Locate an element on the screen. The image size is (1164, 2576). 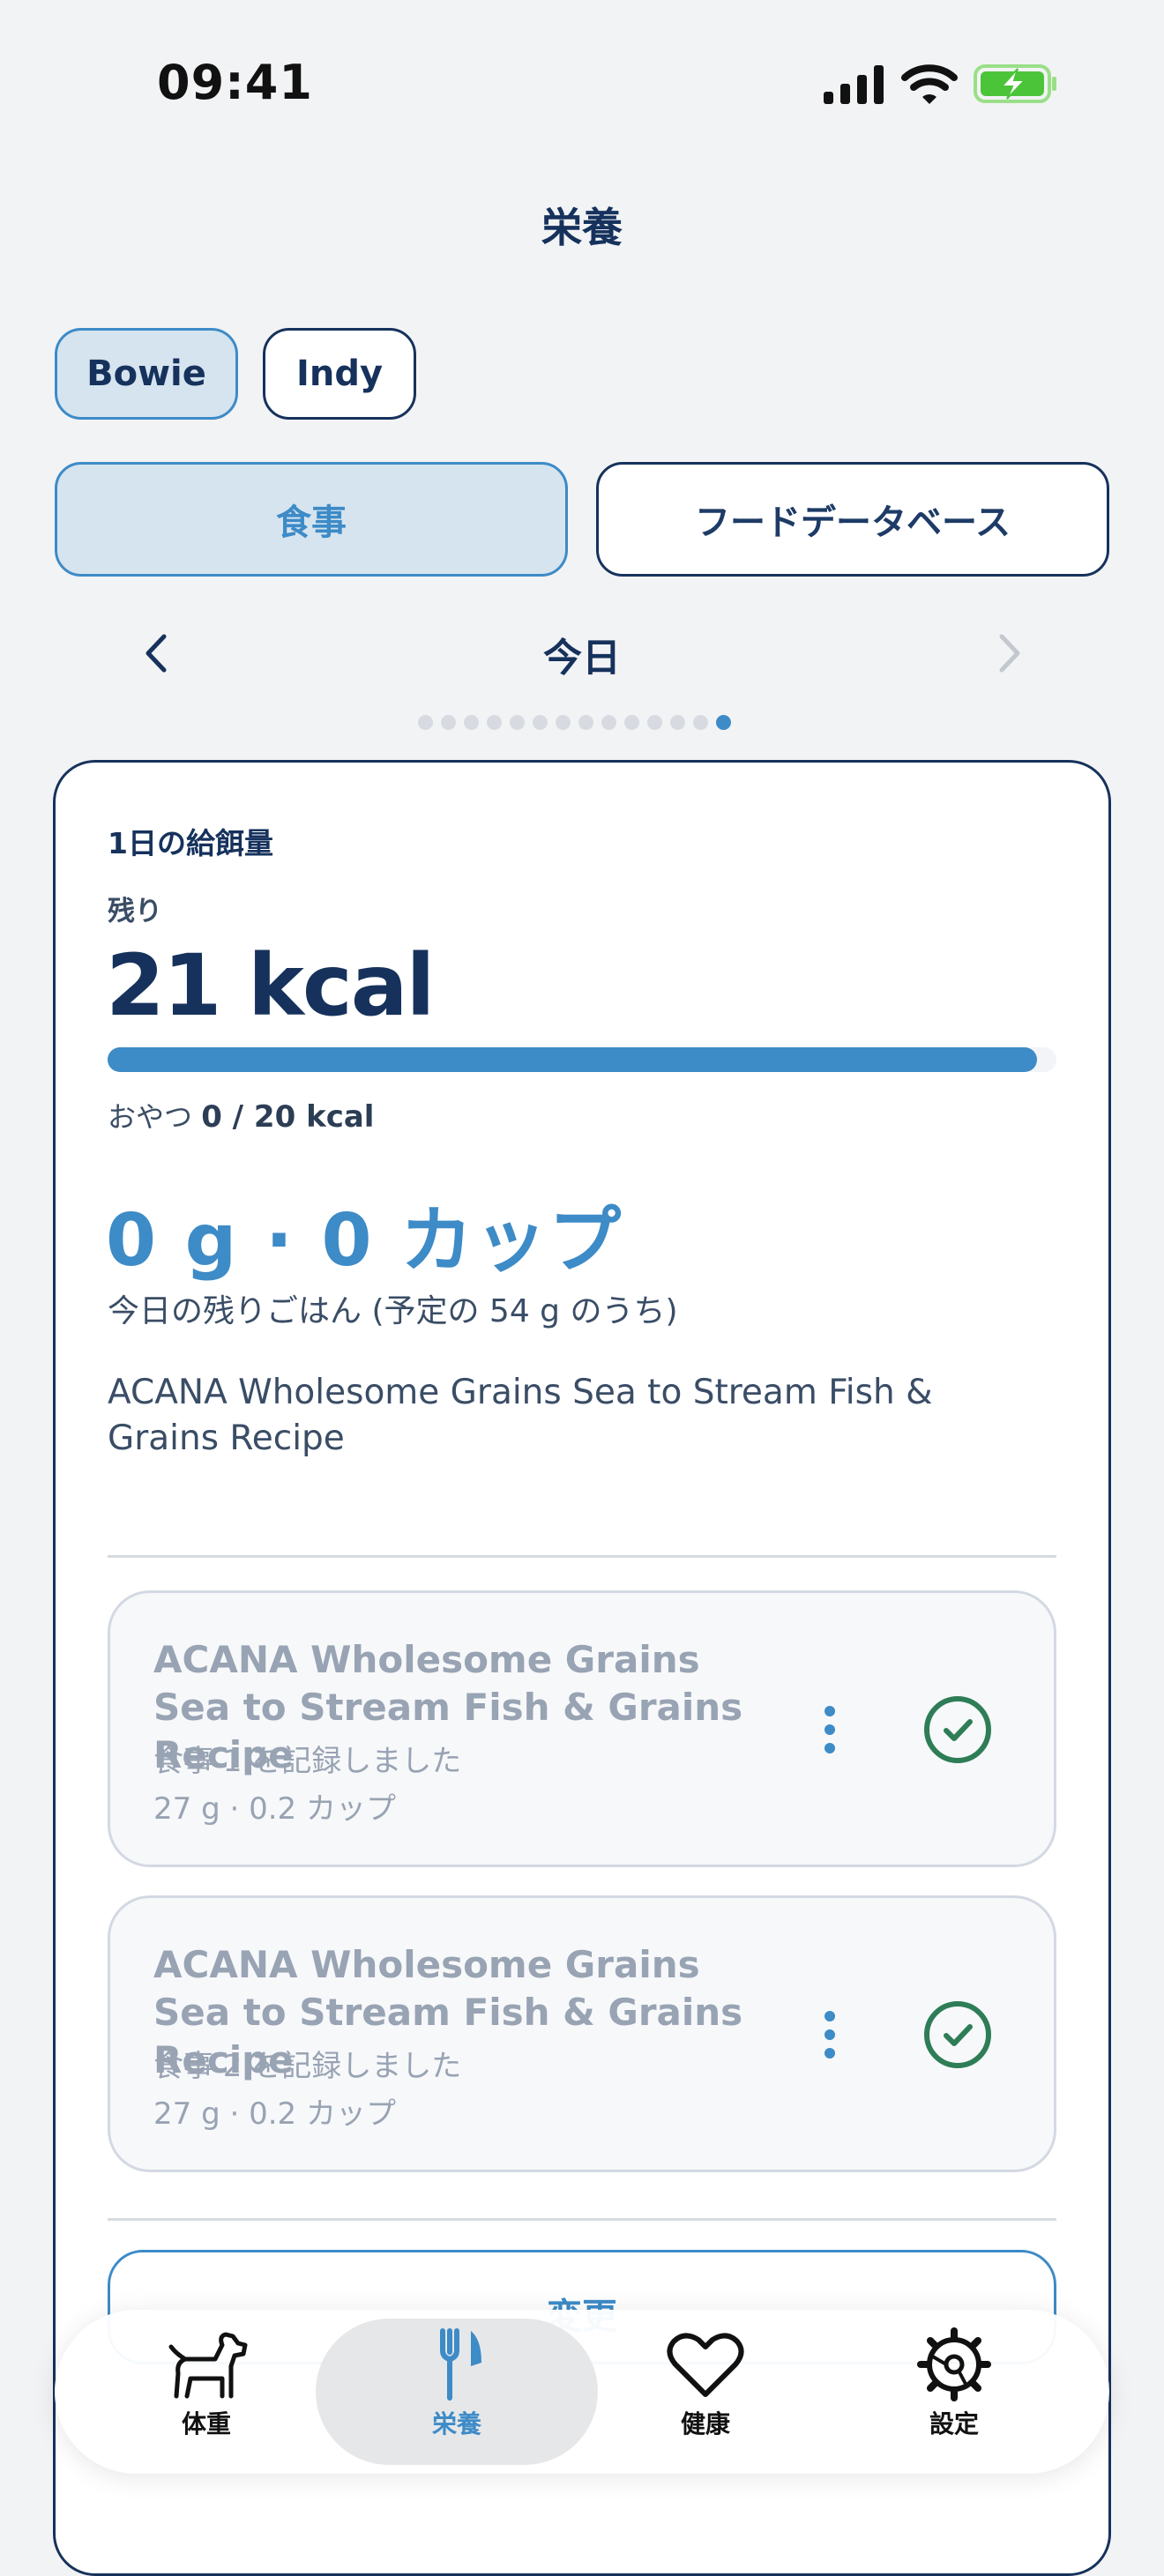
portion-remaining: 0 g · 0 カップ is located at coordinates (364, 1241).